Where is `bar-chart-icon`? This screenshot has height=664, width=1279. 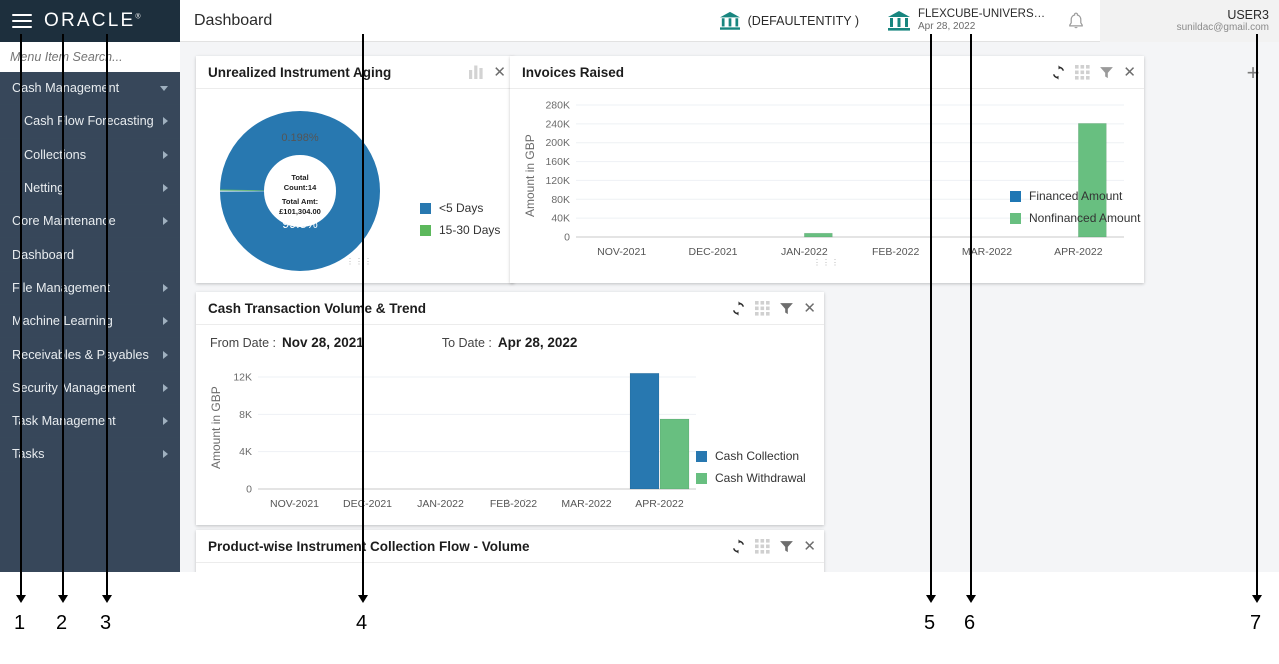 bar-chart-icon is located at coordinates (476, 72).